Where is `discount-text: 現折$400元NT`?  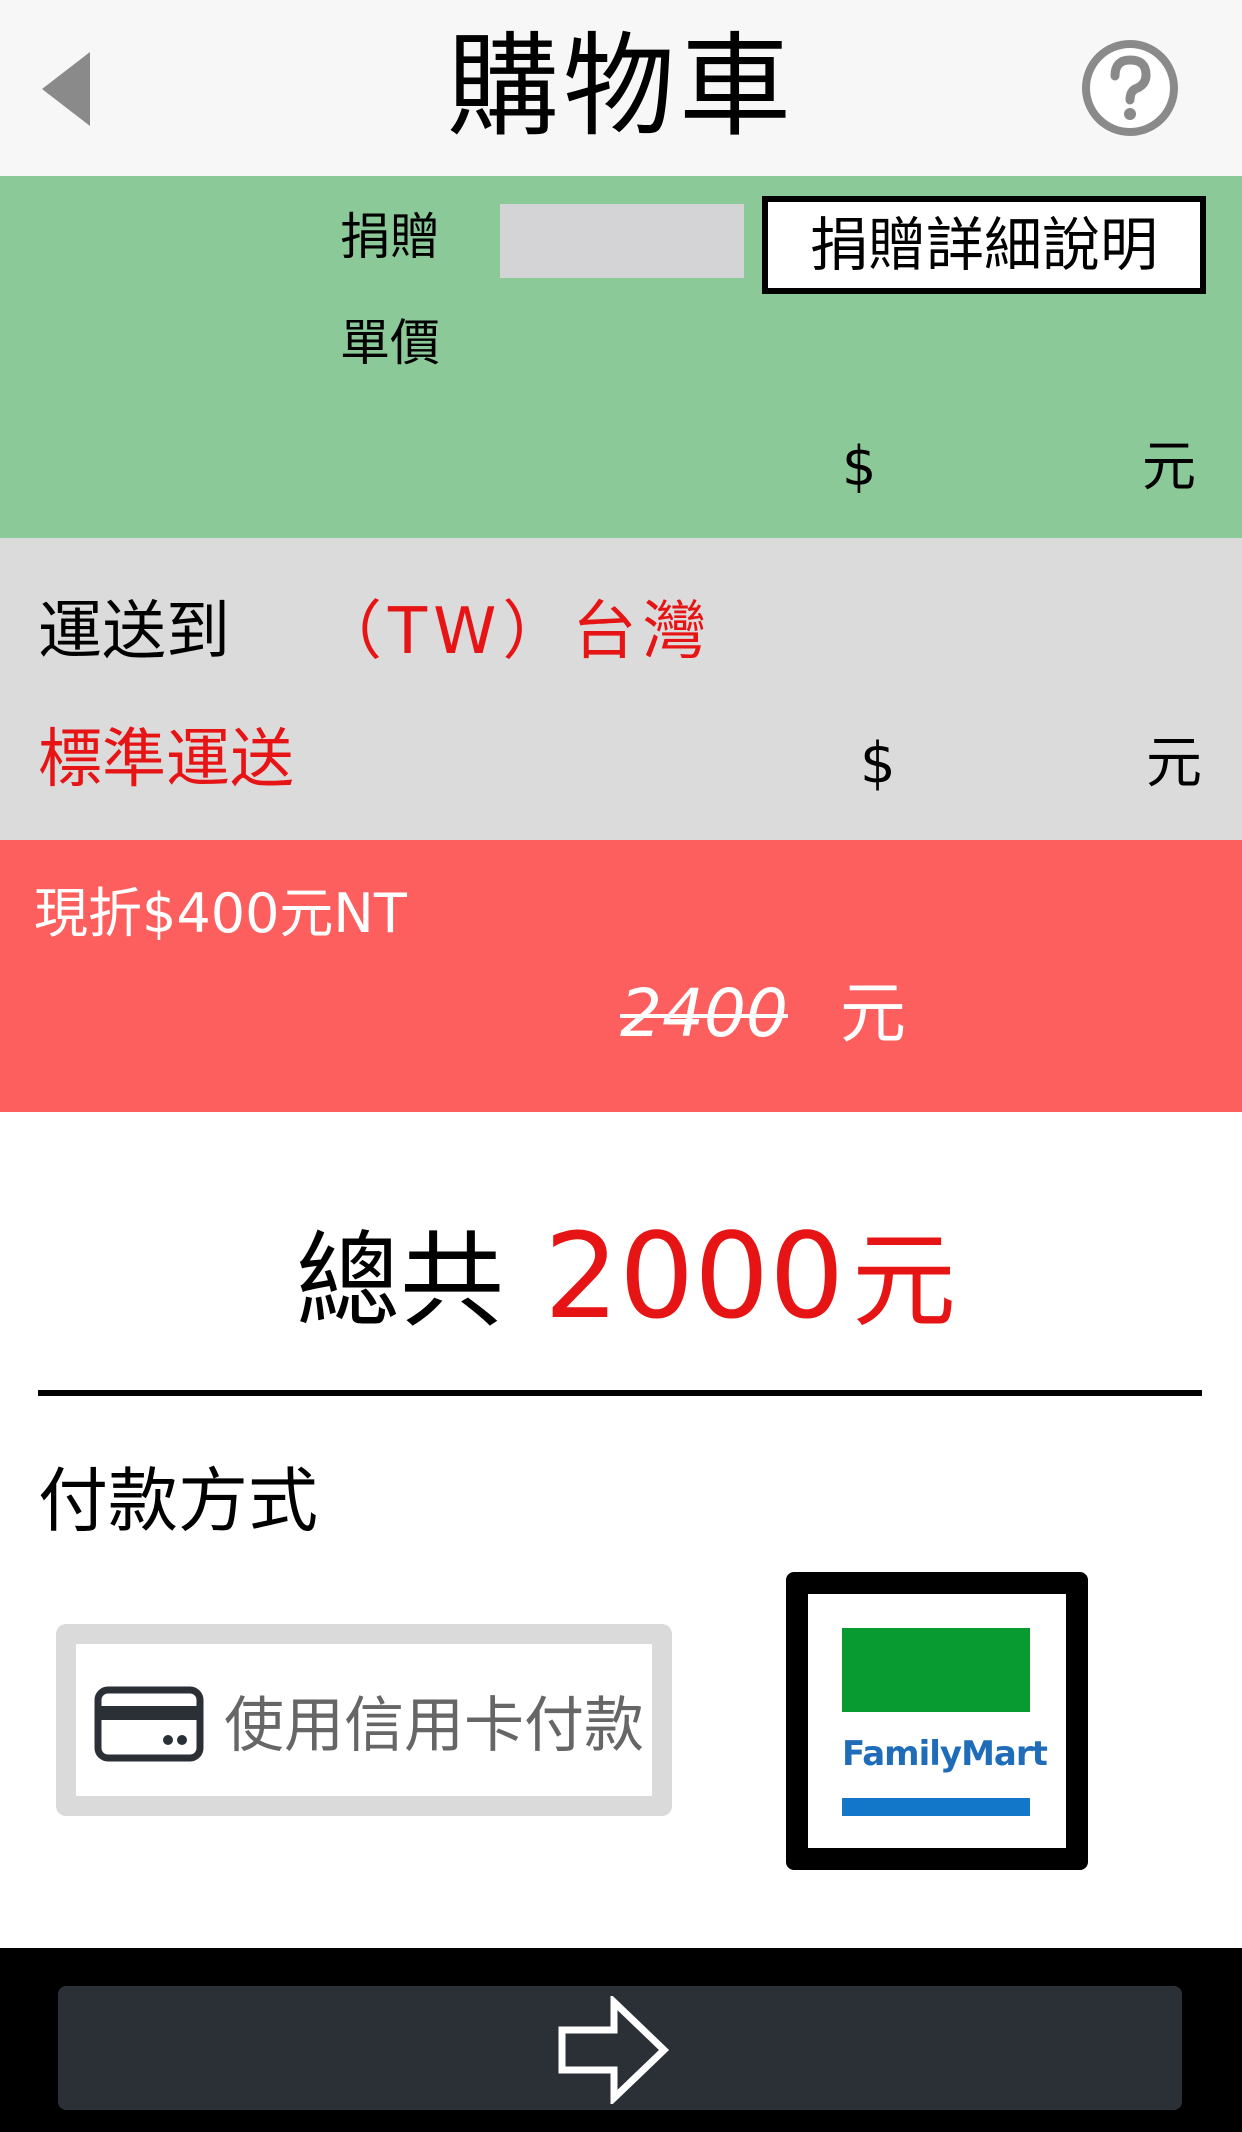
discount-text: 現折$400元NT is located at coordinates (220, 913).